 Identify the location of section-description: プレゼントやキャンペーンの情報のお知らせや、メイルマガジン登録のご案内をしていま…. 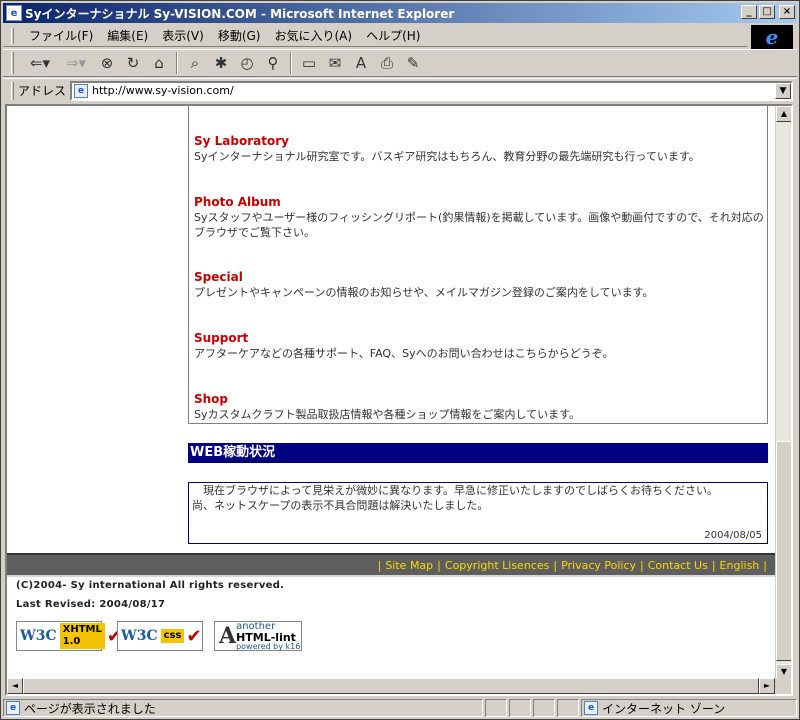
(424, 292).